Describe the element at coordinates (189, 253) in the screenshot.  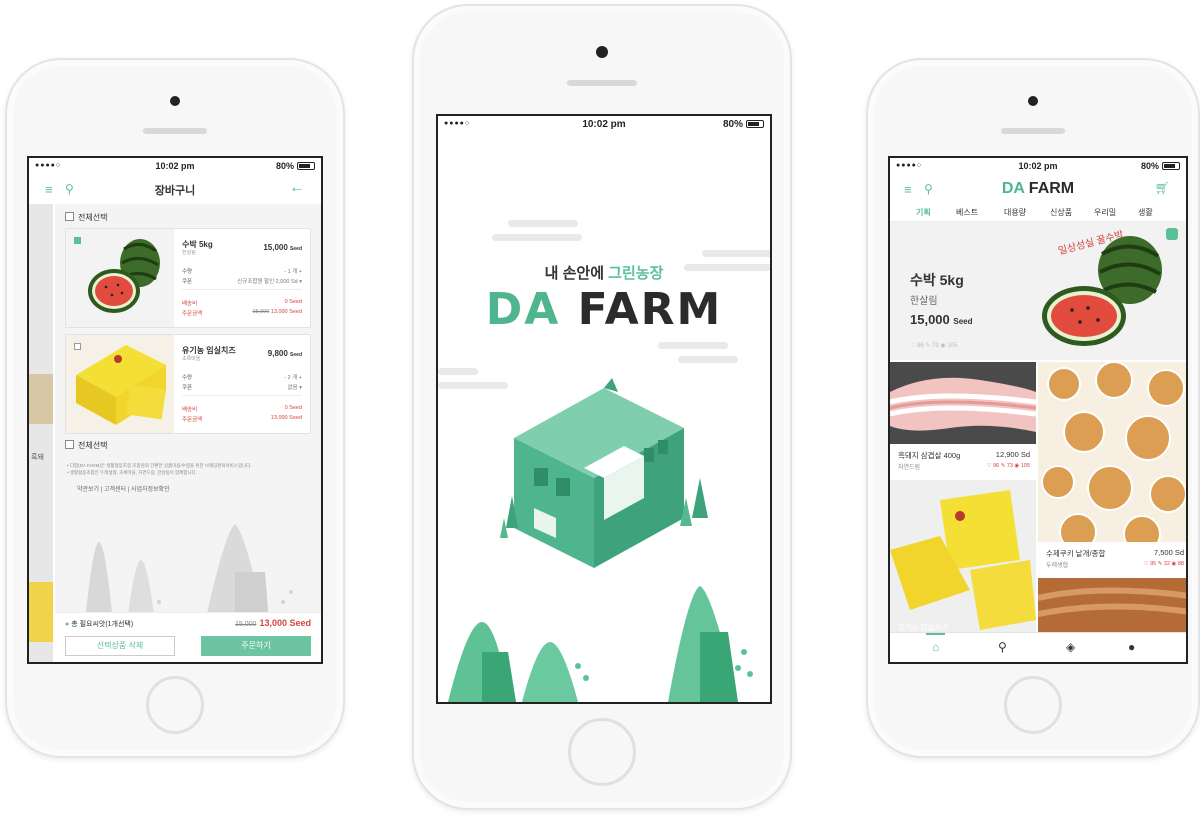
I see `item-brand: 한살림` at that location.